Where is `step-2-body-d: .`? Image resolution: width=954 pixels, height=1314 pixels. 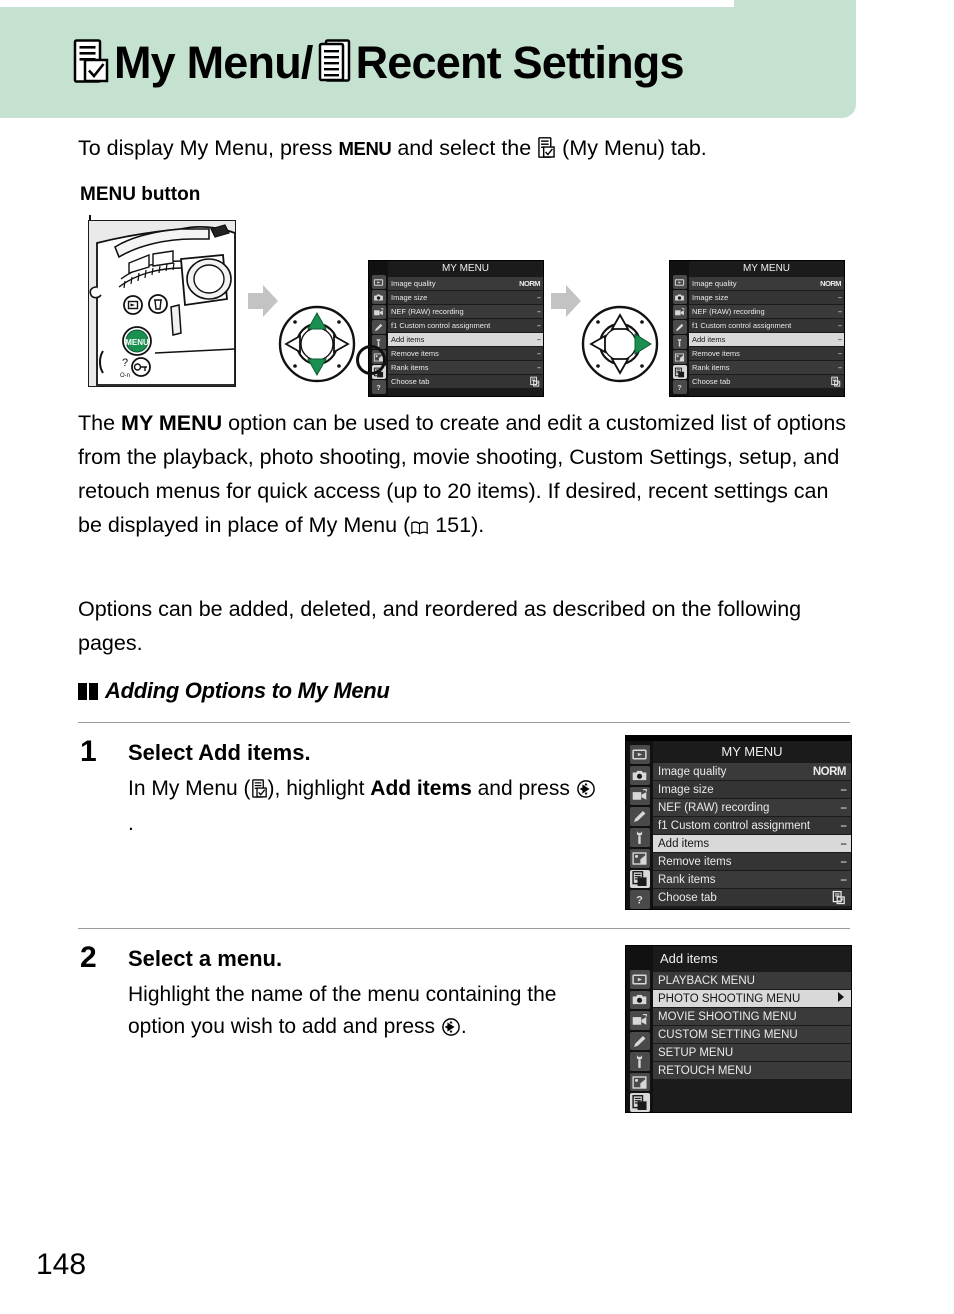
step-2-body-d: . is located at coordinates (463, 1026).